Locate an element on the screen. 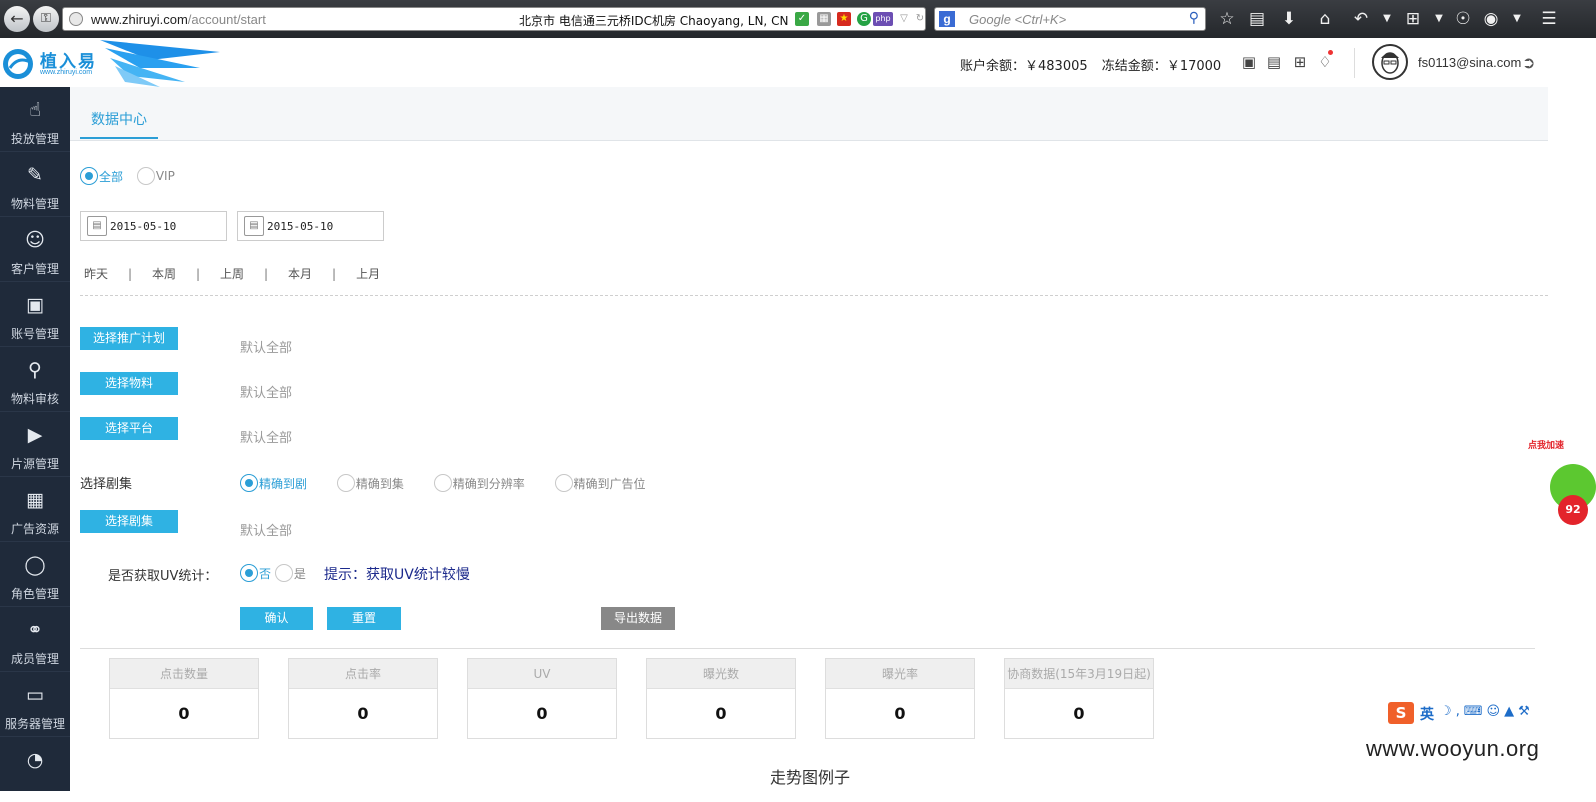  by-drama-label: 精确到剧 is located at coordinates (283, 484).